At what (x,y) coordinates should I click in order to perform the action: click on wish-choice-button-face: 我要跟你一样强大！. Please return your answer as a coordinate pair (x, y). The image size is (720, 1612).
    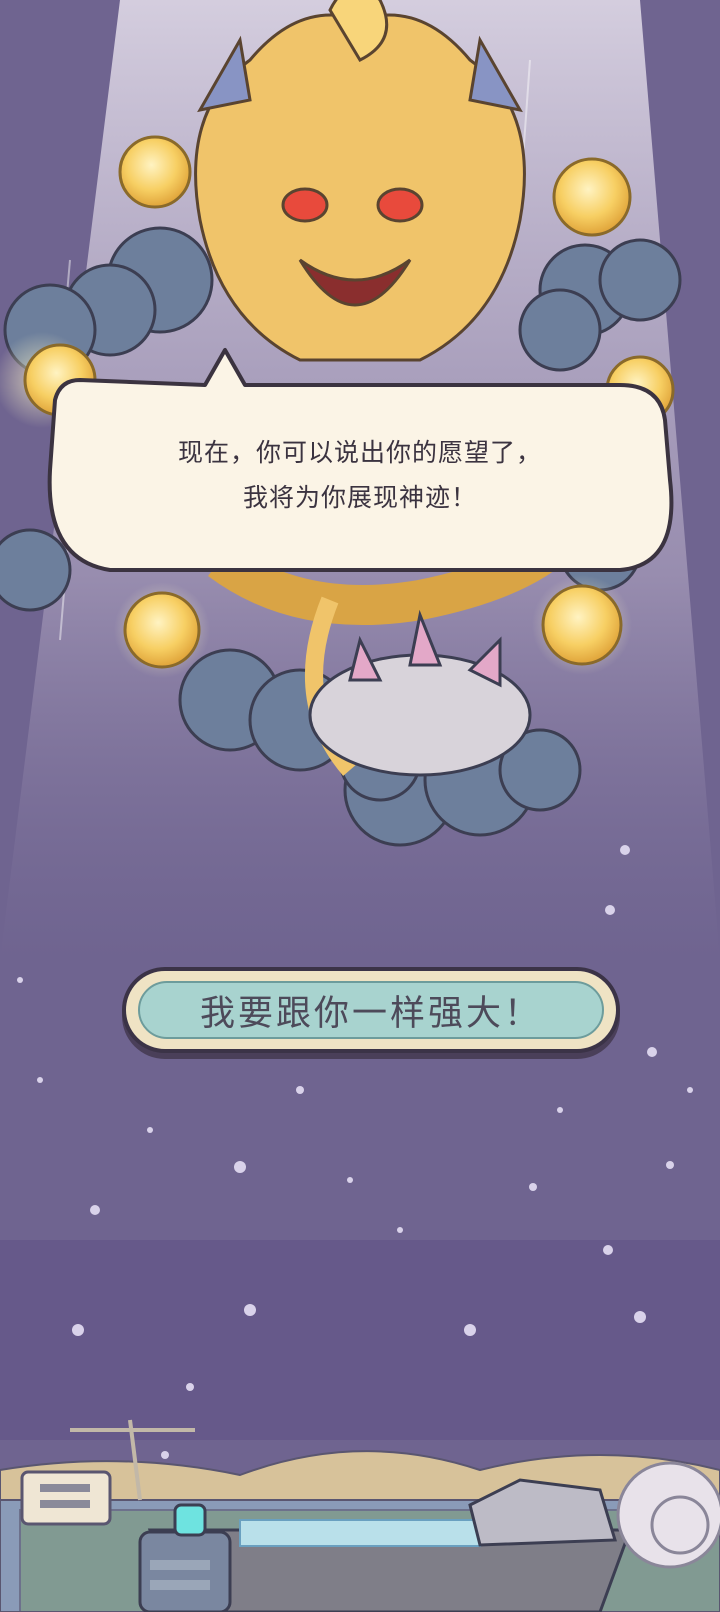
    Looking at the image, I should click on (371, 1010).